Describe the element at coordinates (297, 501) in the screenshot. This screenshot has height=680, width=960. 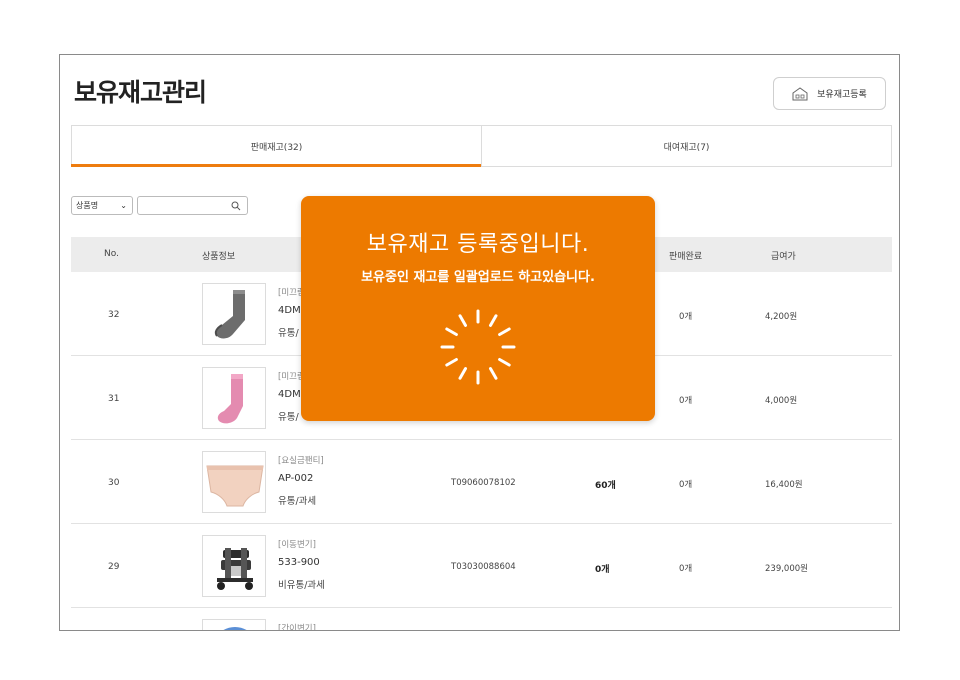
I see `product-tax-type: 유통/과세` at that location.